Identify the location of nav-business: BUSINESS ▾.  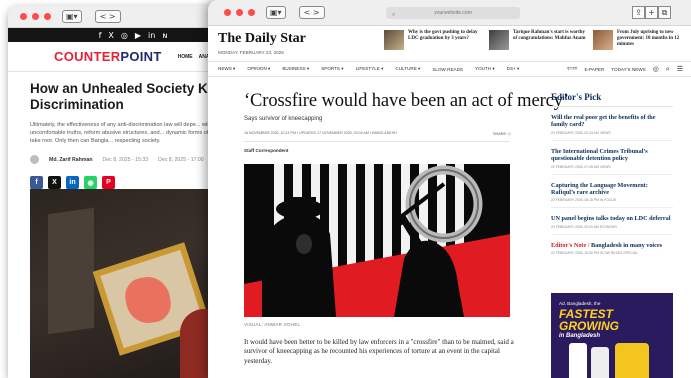
(295, 69).